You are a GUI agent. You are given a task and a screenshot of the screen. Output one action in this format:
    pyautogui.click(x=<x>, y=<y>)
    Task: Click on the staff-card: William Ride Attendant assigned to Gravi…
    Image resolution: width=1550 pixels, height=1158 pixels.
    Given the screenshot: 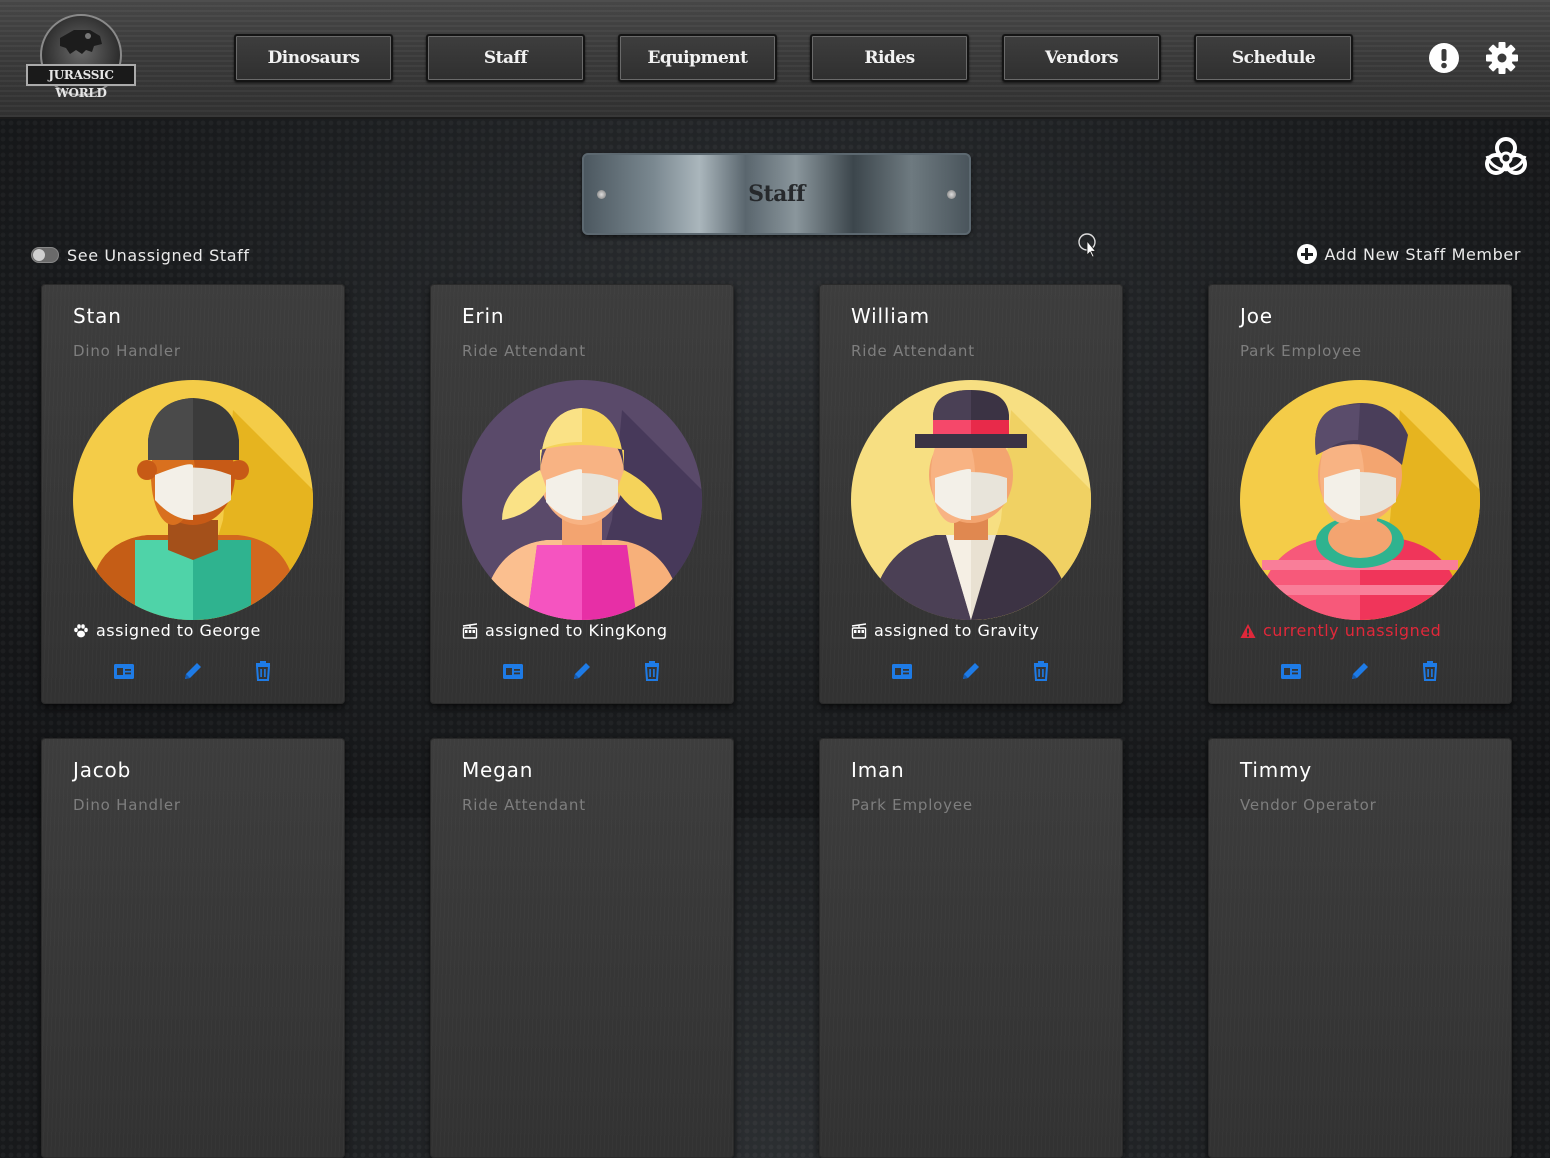 What is the action you would take?
    pyautogui.click(x=971, y=494)
    